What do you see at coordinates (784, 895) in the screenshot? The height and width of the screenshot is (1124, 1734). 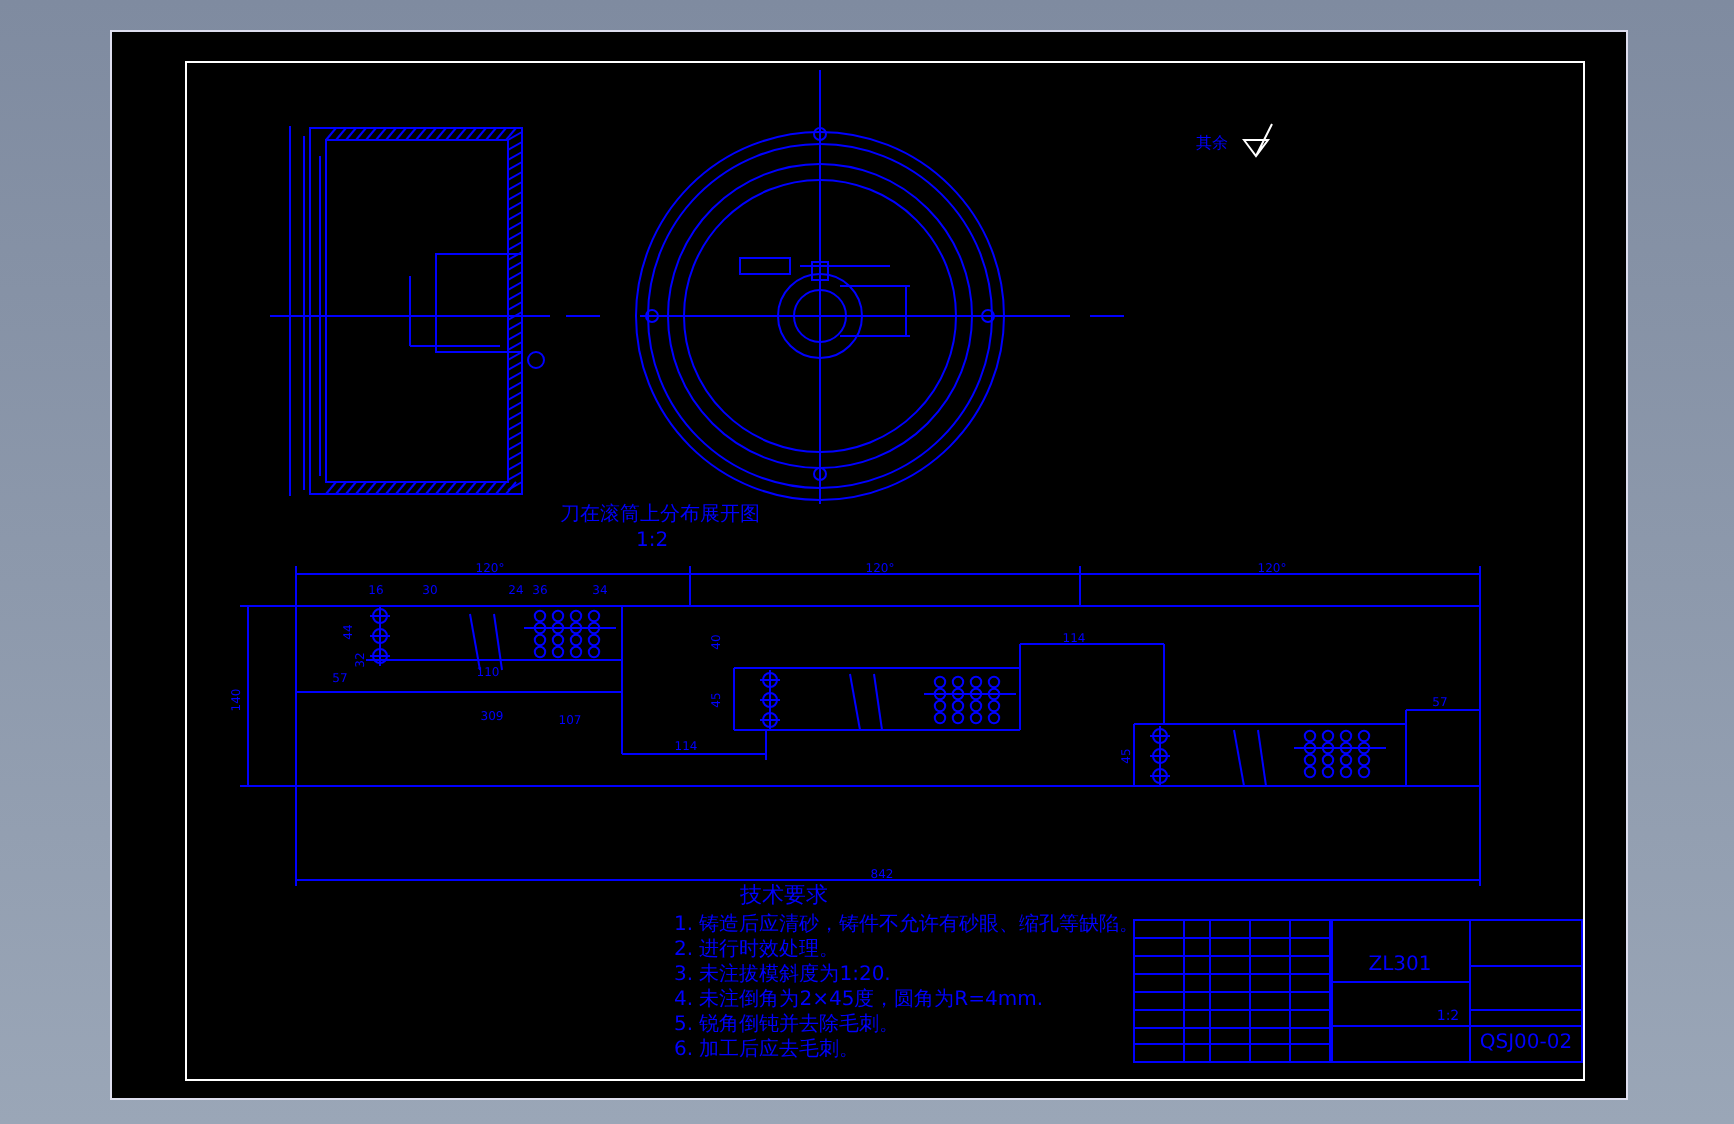 I see `requirements-title: 技术要求` at bounding box center [784, 895].